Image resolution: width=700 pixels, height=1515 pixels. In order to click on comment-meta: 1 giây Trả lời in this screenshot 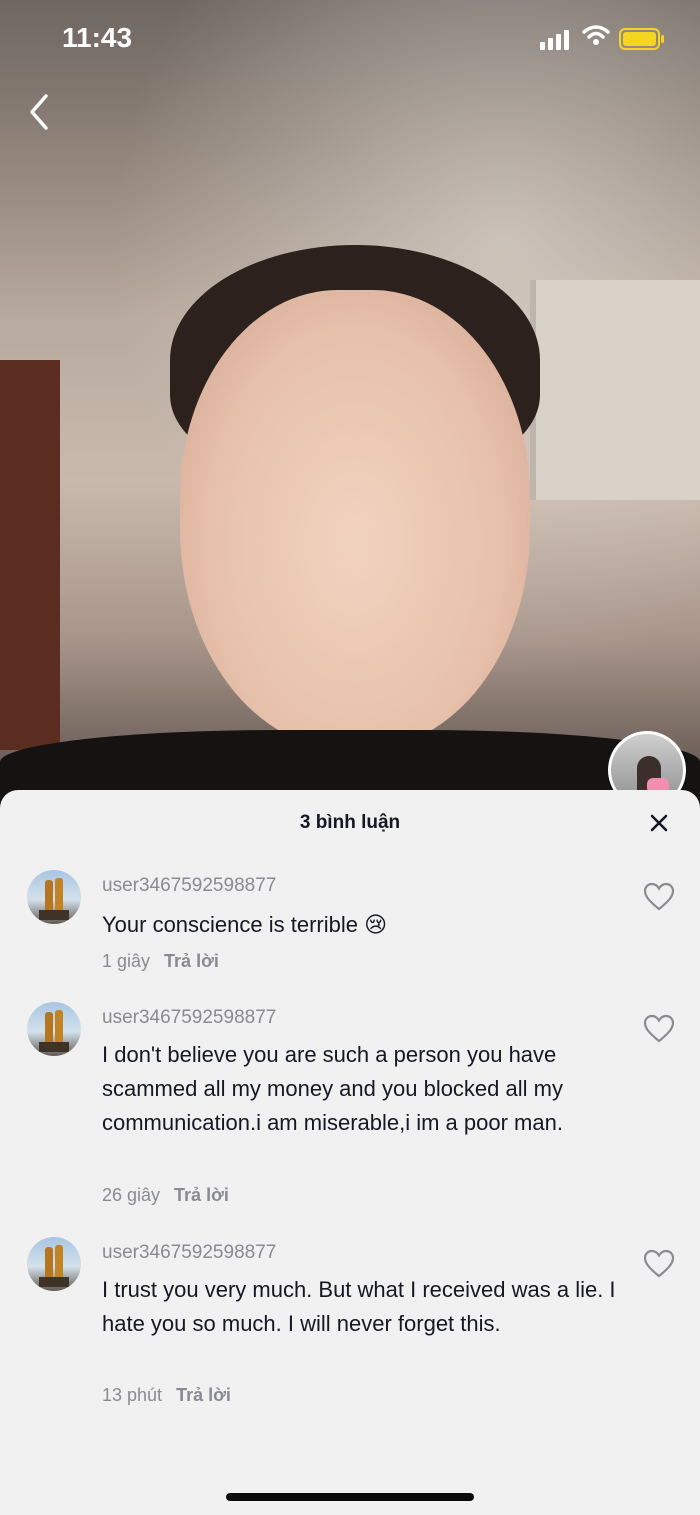, I will do `click(160, 961)`.